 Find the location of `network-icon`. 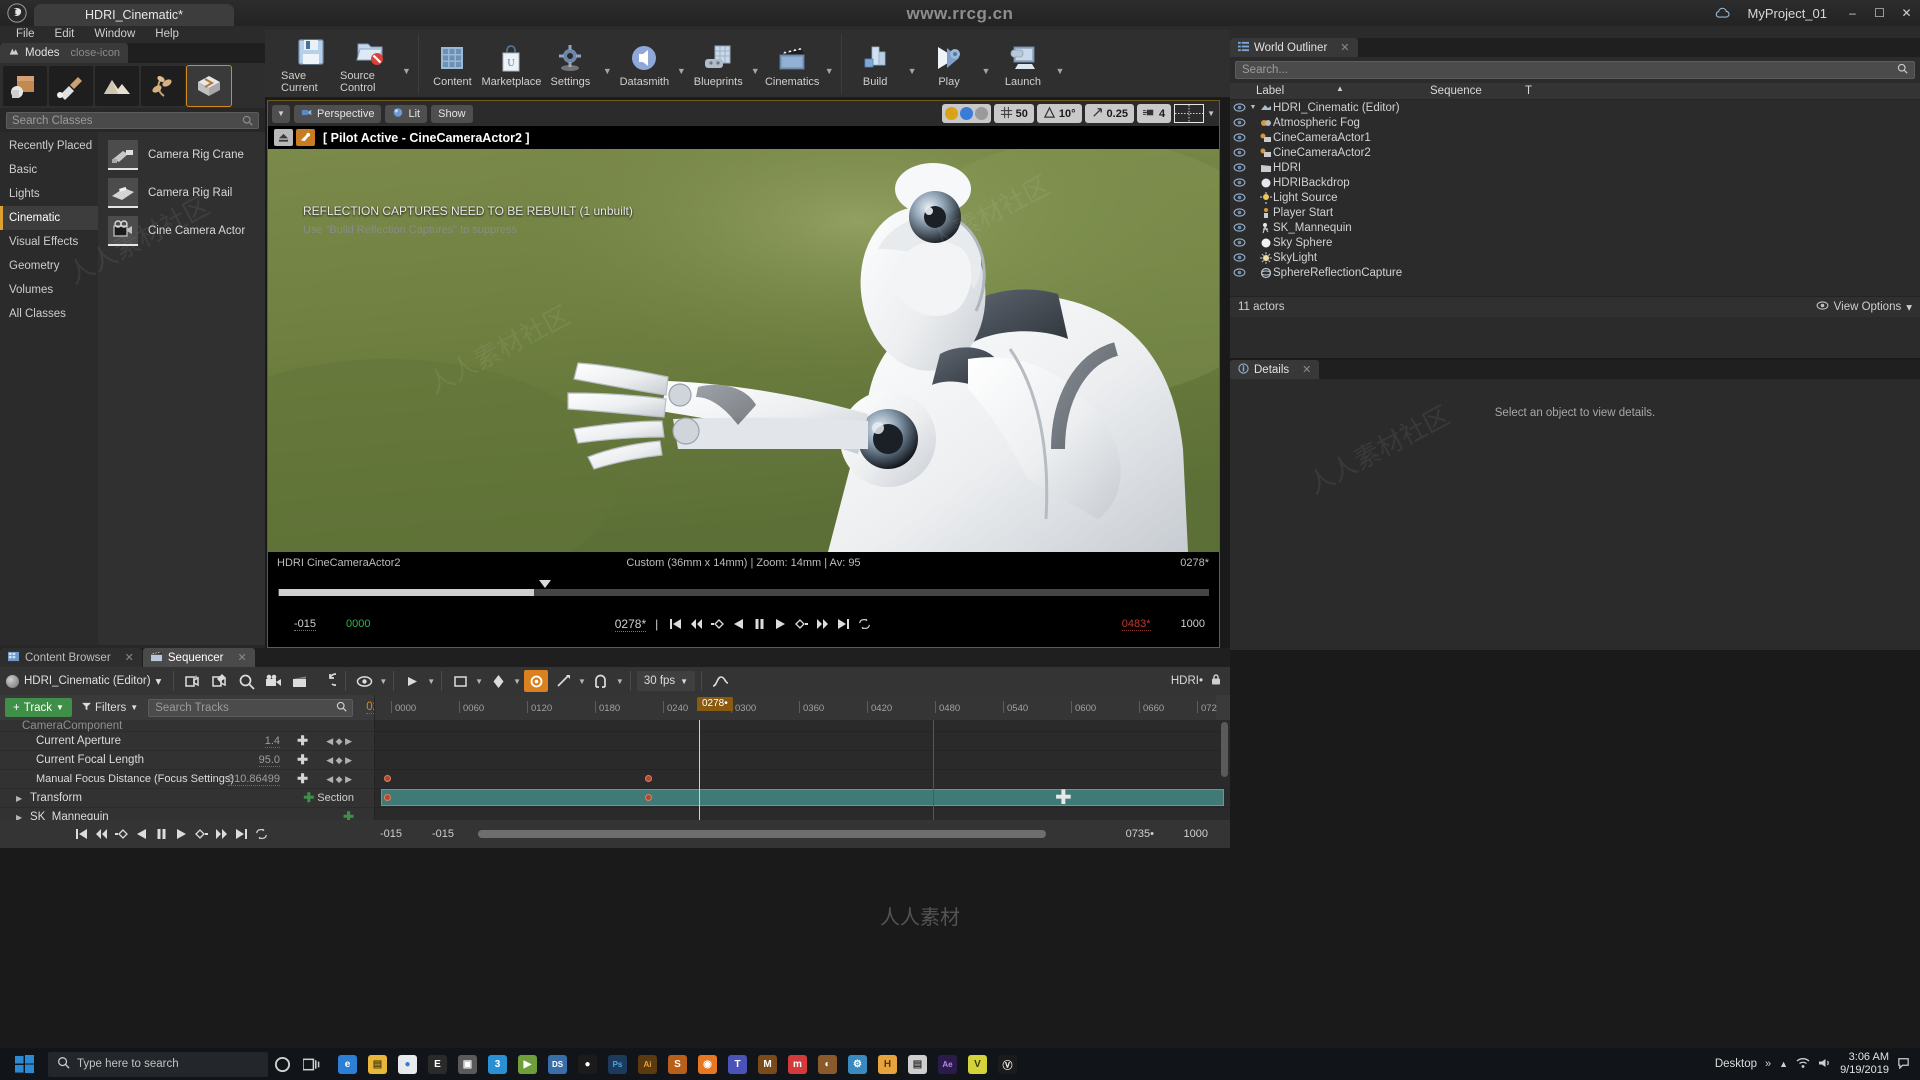

network-icon is located at coordinates (1803, 1064).